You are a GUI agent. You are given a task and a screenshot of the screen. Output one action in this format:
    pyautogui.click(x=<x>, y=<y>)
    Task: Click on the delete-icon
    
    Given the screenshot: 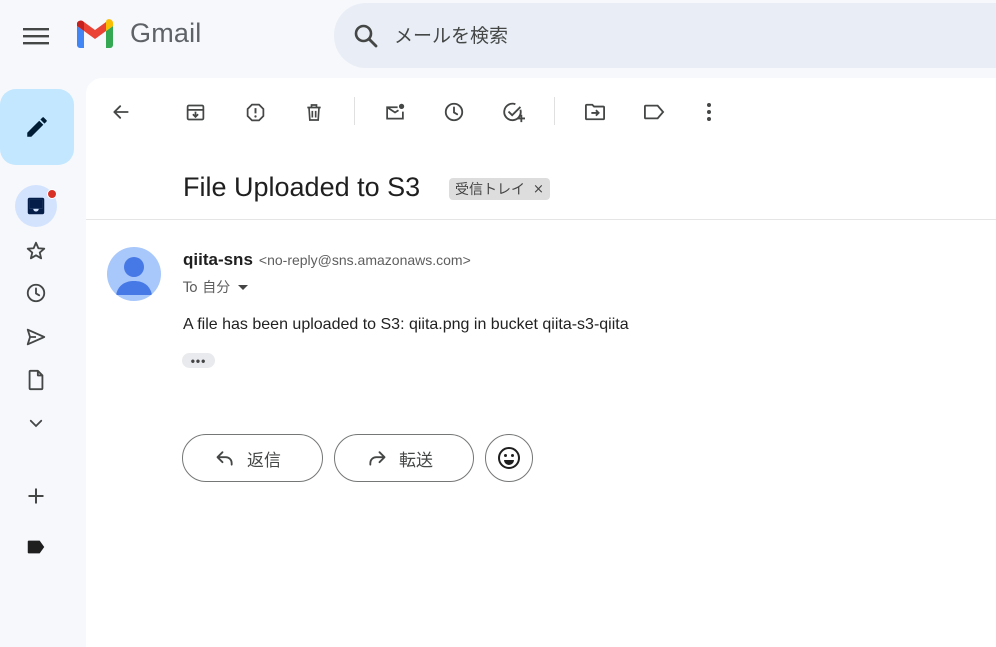 What is the action you would take?
    pyautogui.click(x=314, y=112)
    